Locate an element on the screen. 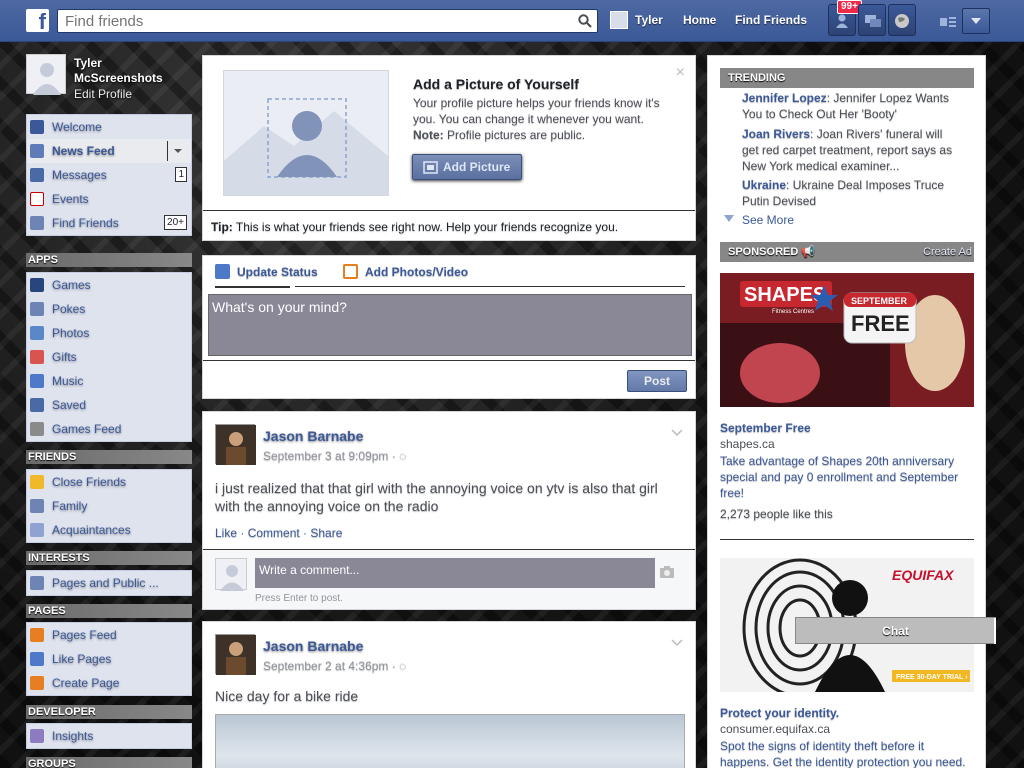  sidebar-item-games-feed: Games Feed is located at coordinates (109, 429).